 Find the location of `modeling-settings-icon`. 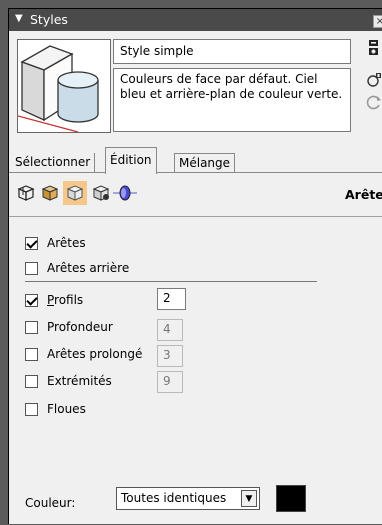

modeling-settings-icon is located at coordinates (125, 193).